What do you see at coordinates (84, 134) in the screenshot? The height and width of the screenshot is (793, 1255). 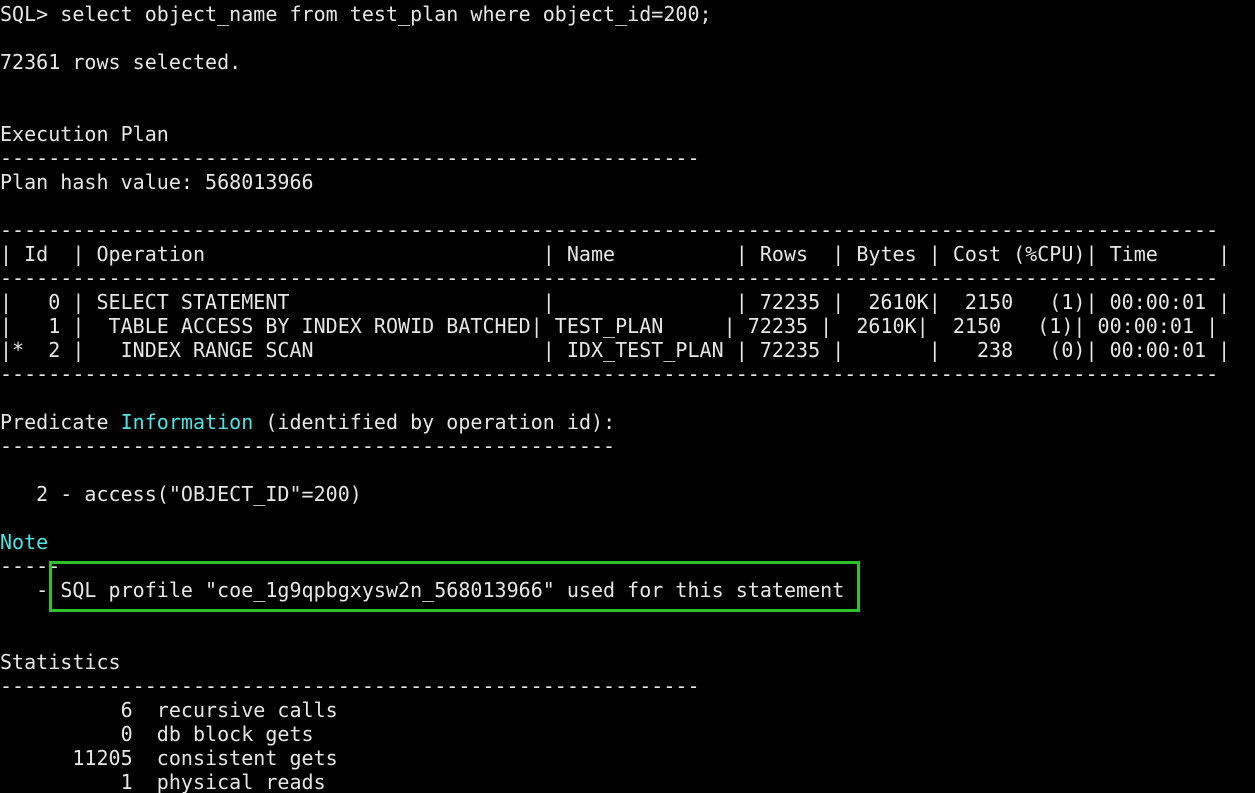 I see `execution-plan-title: Execution Plan` at bounding box center [84, 134].